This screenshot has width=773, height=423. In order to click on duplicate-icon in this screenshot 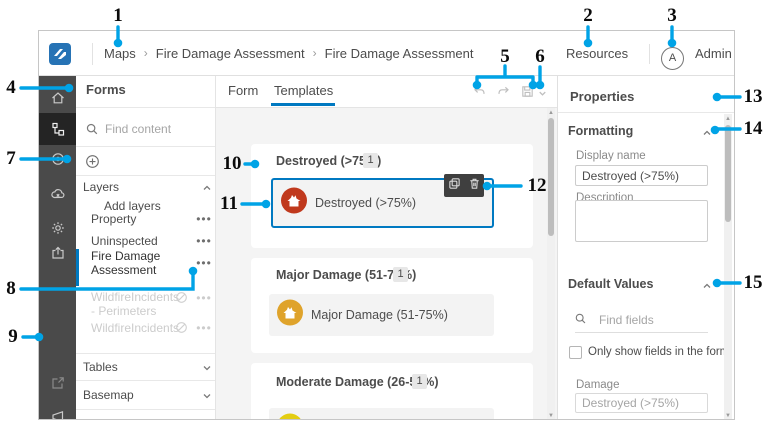, I will do `click(454, 186)`.